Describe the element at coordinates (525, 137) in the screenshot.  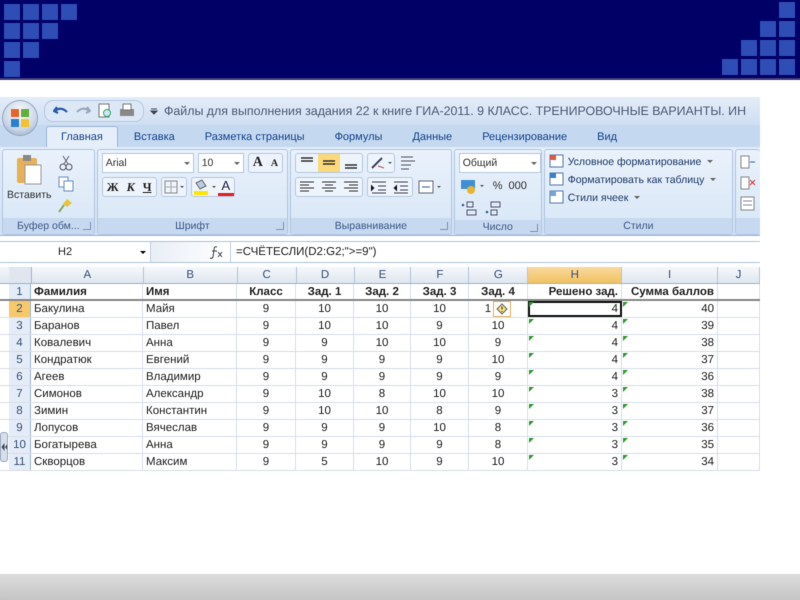
I see `ribbon-tab: Рецензирование` at that location.